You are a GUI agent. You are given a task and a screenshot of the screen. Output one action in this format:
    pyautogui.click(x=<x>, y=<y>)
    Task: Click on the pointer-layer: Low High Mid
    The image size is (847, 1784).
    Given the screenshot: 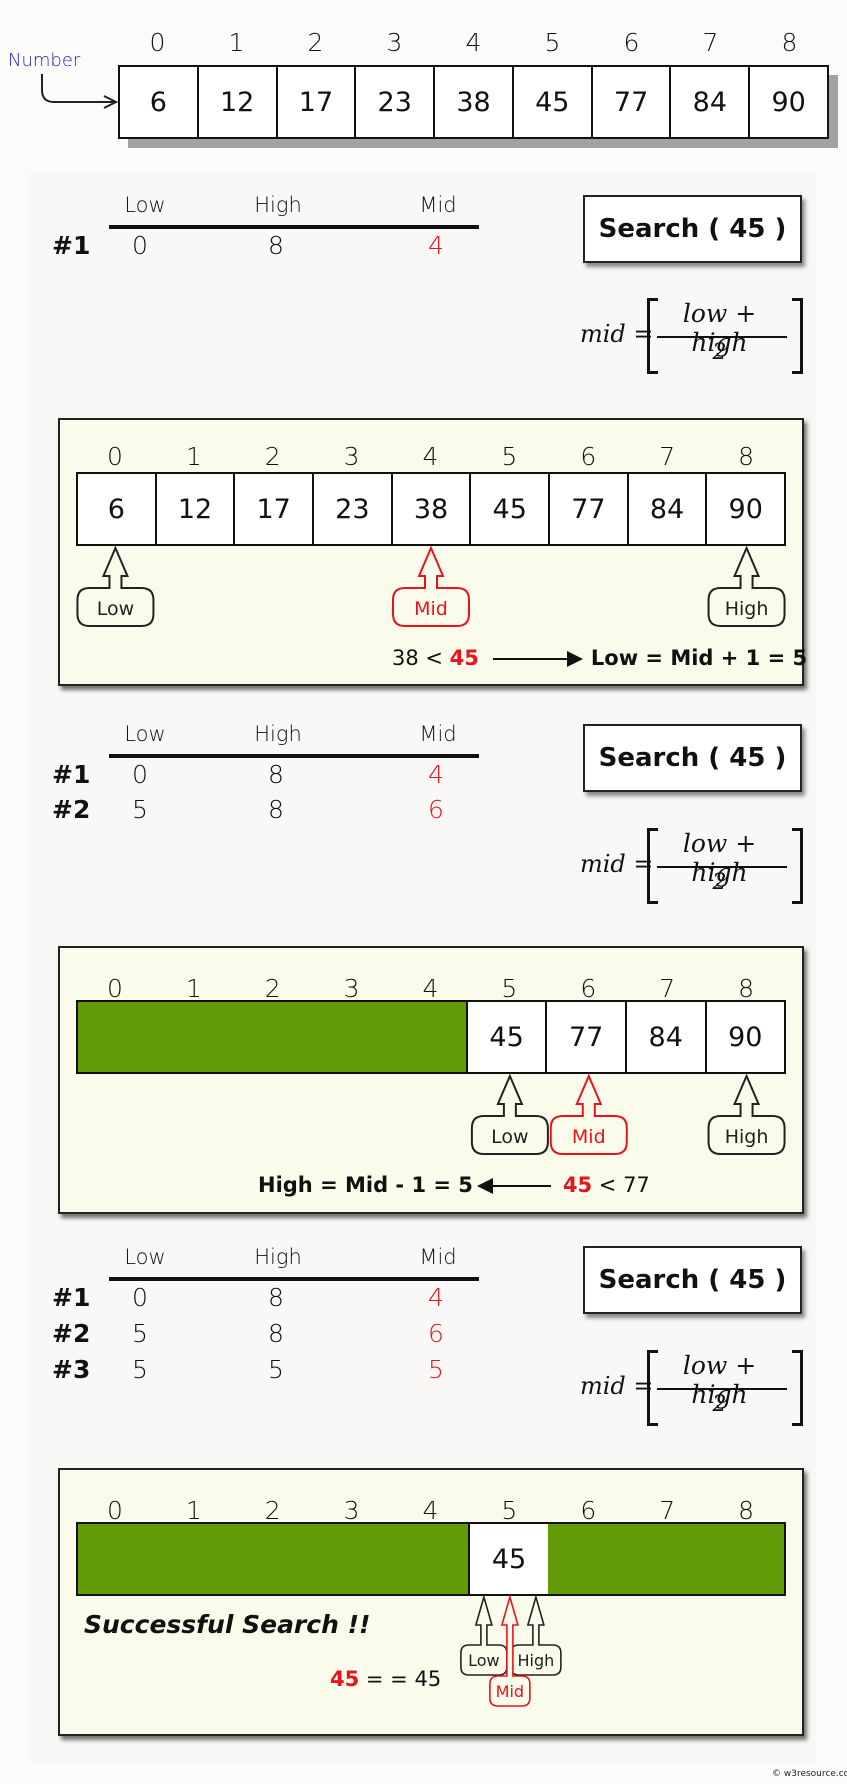 What is the action you would take?
    pyautogui.click(x=511, y=1650)
    